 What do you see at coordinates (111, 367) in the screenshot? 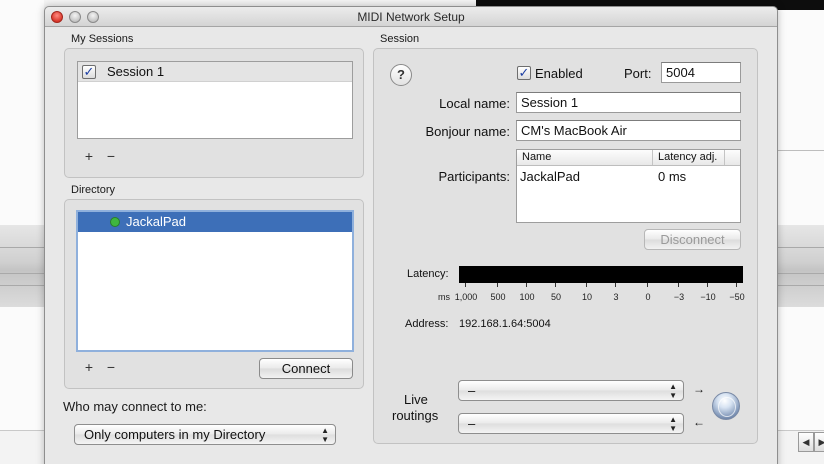
I see `remove-directory-button: −` at bounding box center [111, 367].